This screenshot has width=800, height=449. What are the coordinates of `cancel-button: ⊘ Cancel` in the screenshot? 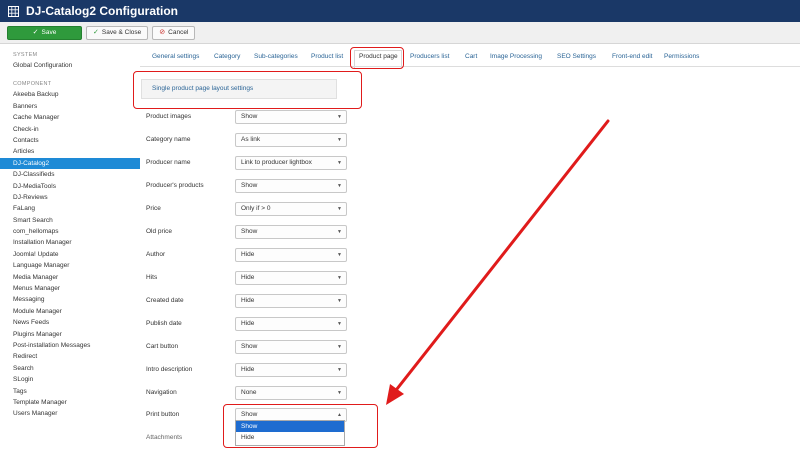 It's located at (174, 32).